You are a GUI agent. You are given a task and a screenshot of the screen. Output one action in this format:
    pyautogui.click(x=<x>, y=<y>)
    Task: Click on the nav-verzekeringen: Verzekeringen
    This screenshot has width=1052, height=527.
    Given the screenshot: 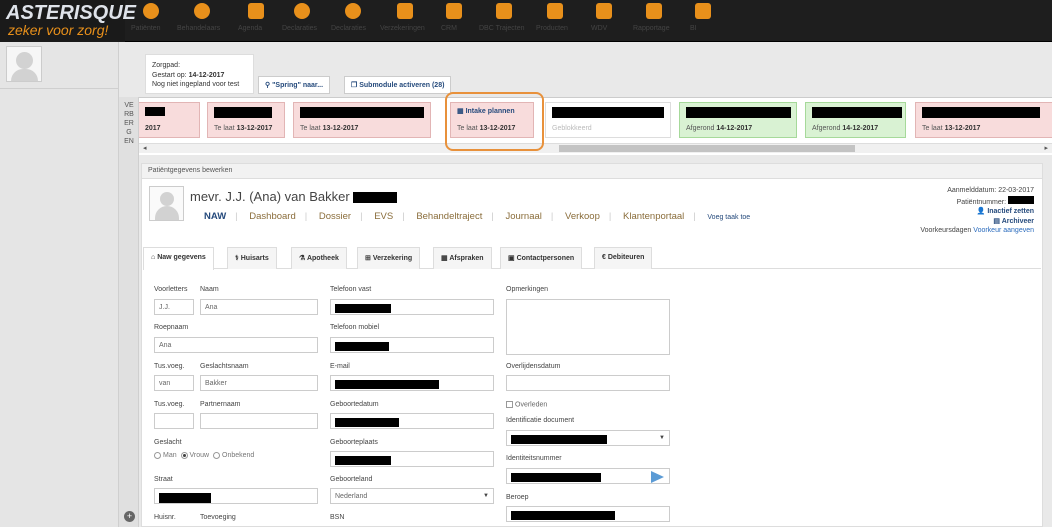 What is the action you would take?
    pyautogui.click(x=405, y=21)
    